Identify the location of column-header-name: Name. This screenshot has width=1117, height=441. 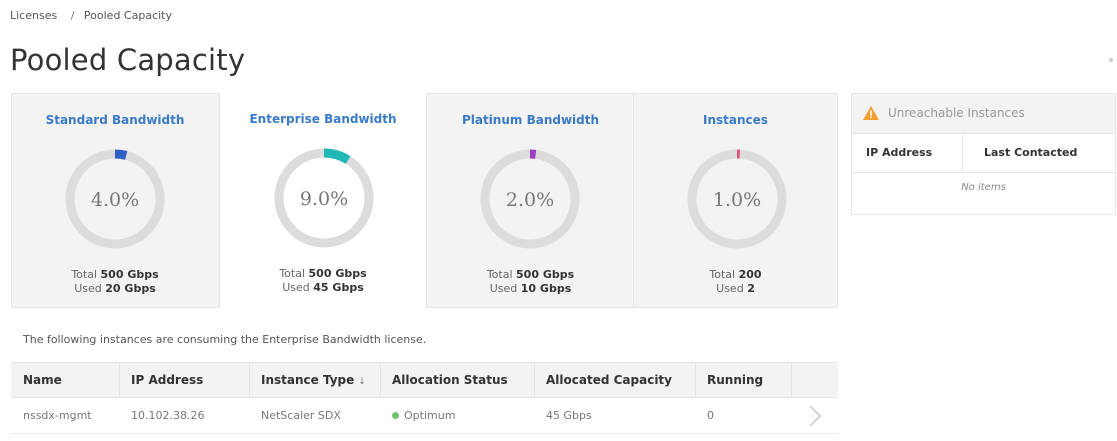
(65, 380).